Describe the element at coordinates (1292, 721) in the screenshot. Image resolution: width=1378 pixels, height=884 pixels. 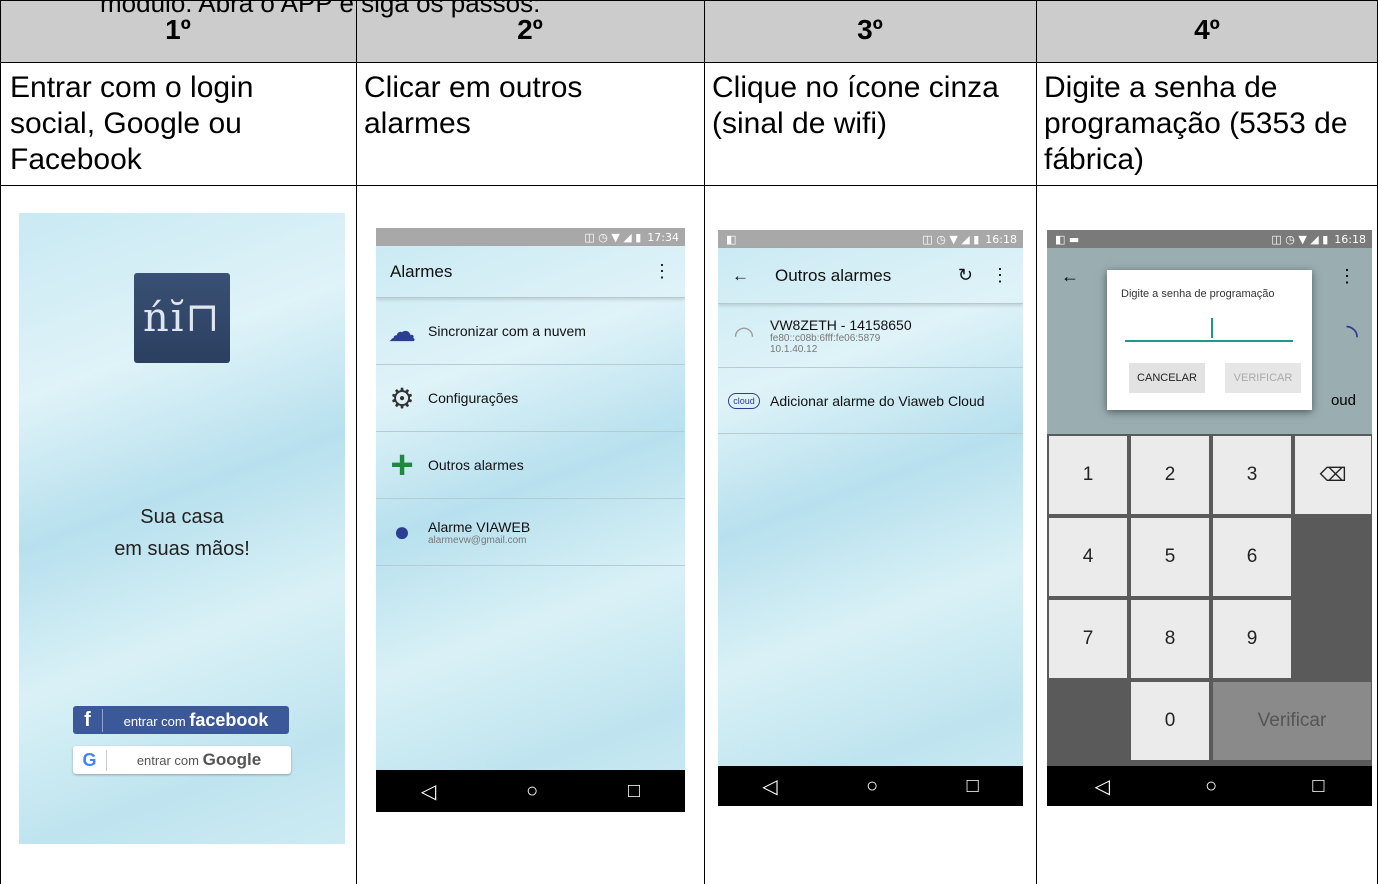
I see `verify-key: Verificar` at that location.